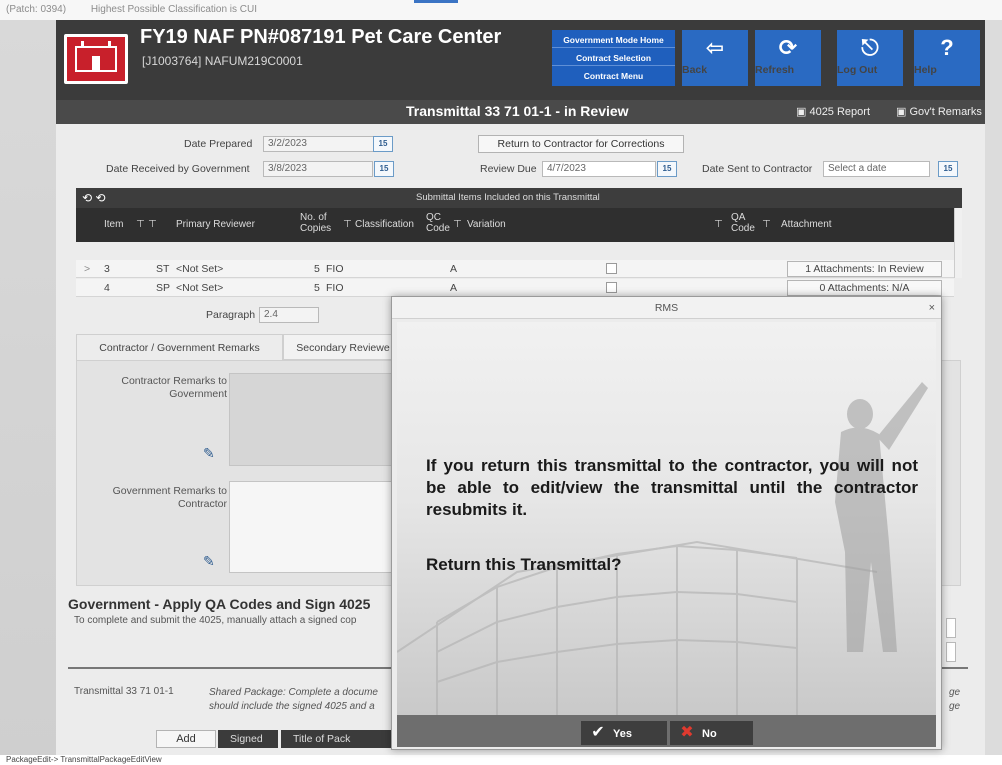  What do you see at coordinates (624, 733) in the screenshot?
I see `yes-button: ✔ Yes` at bounding box center [624, 733].